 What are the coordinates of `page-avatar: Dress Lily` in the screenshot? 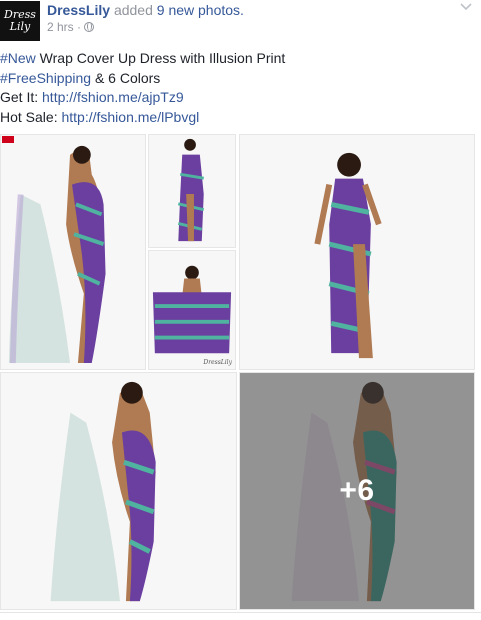 It's located at (20, 21).